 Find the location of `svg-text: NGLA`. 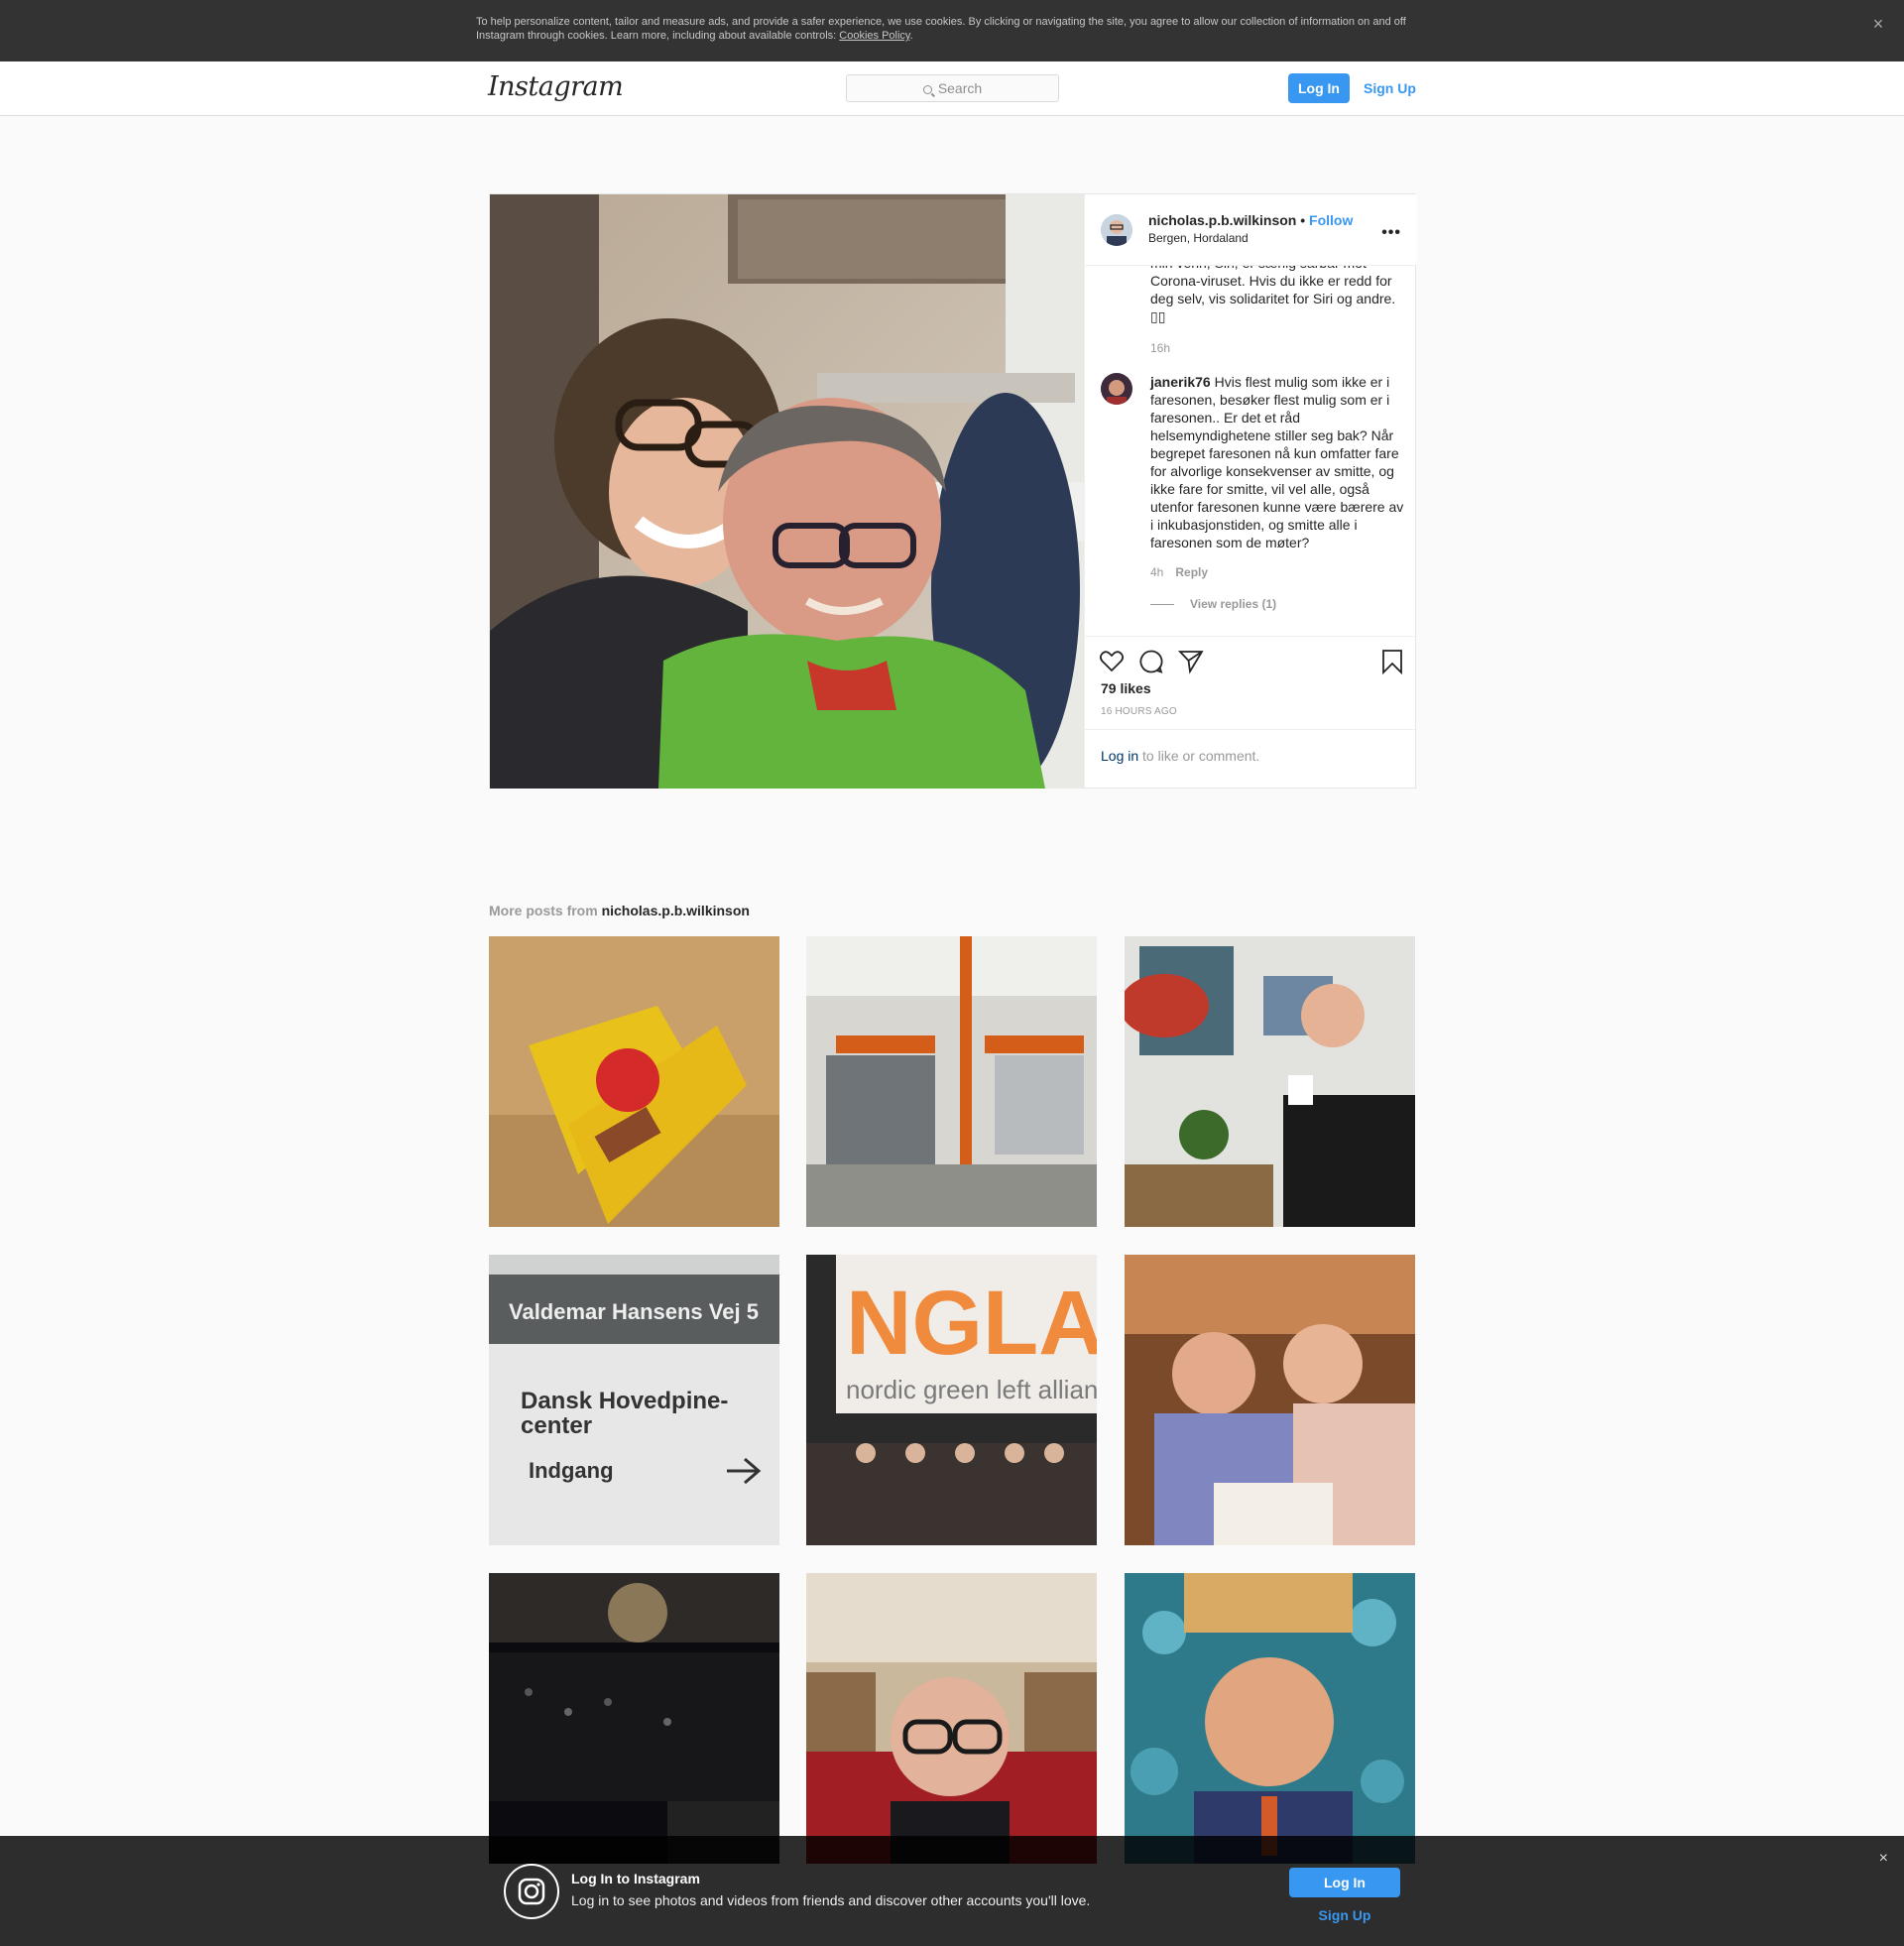

svg-text: NGLA is located at coordinates (971, 1323).